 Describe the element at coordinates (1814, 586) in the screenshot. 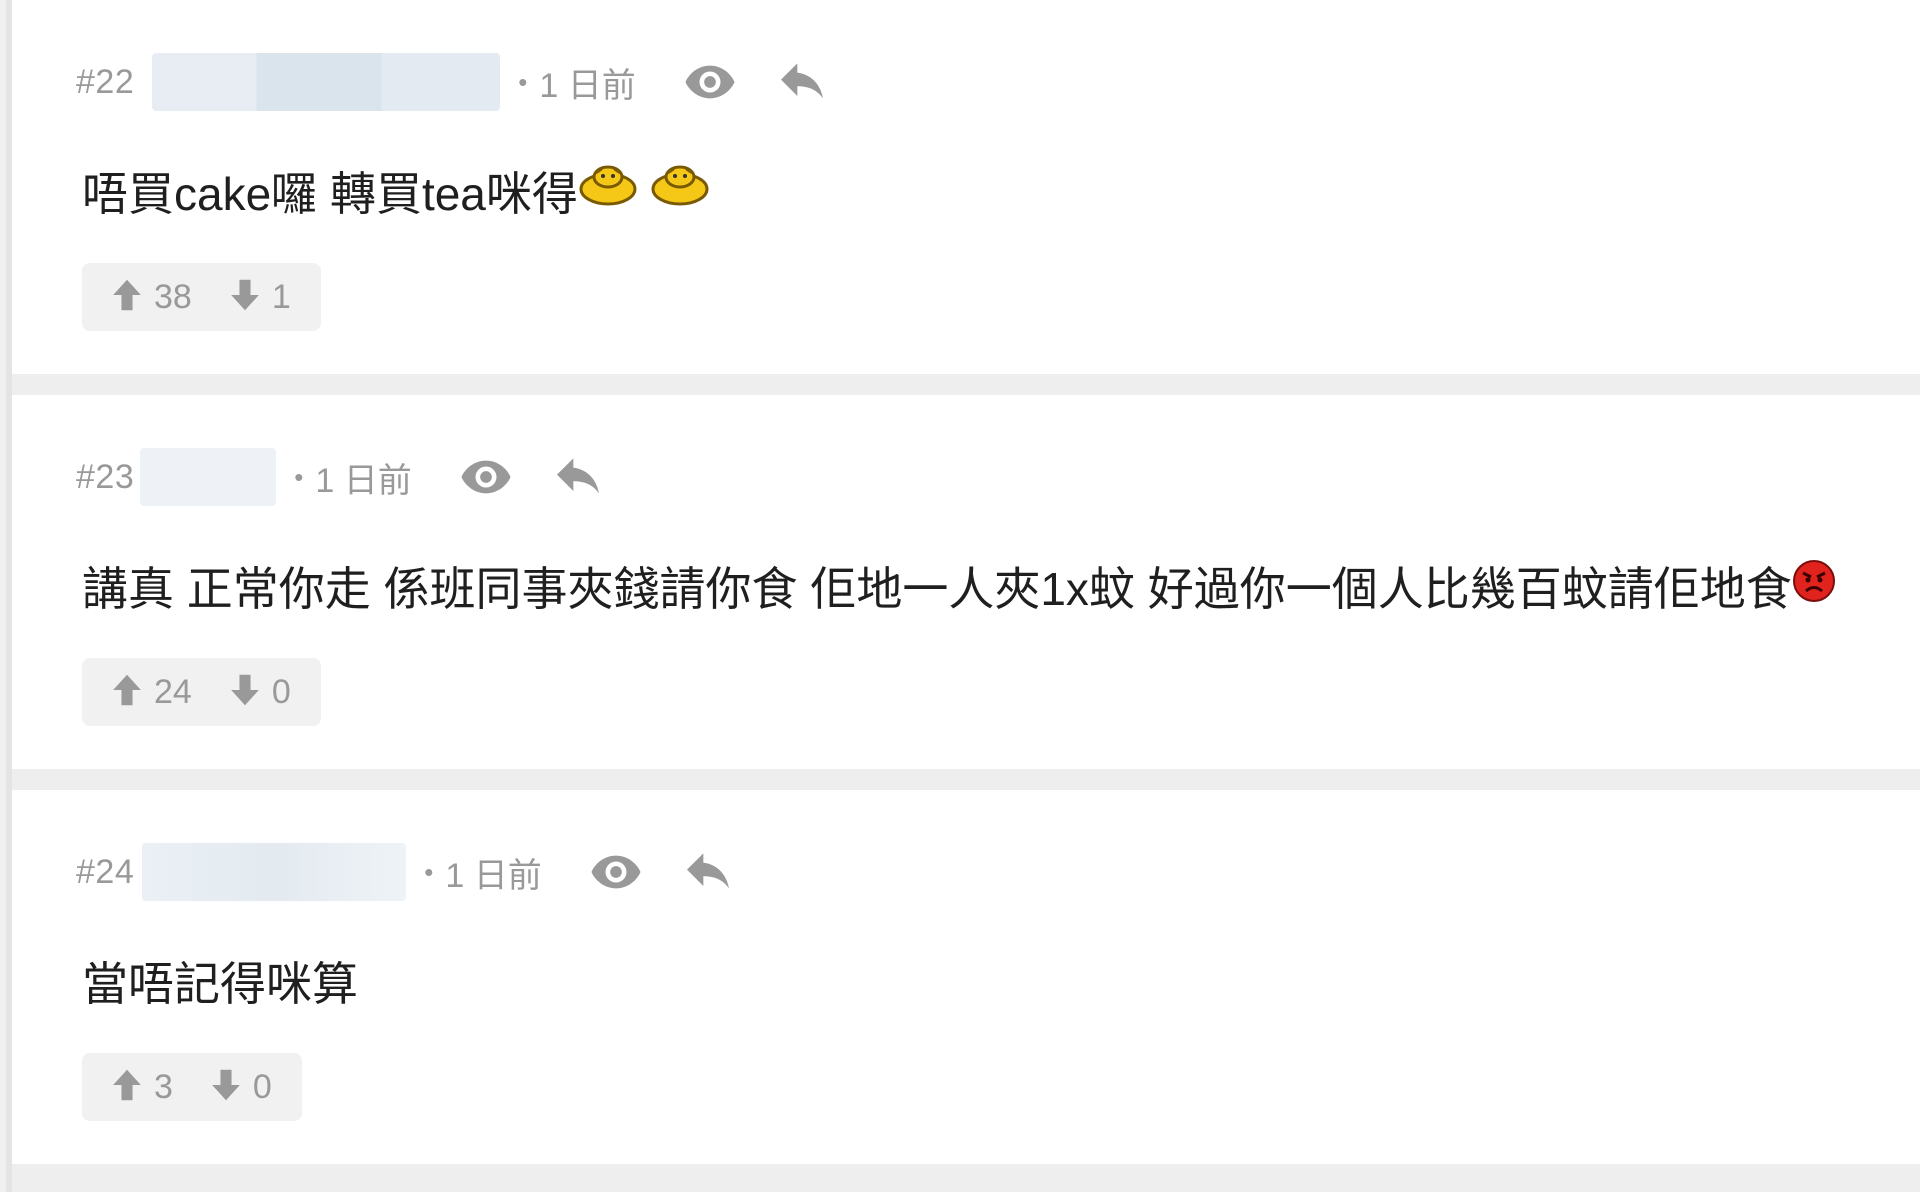

I see `angry-face-icon` at that location.